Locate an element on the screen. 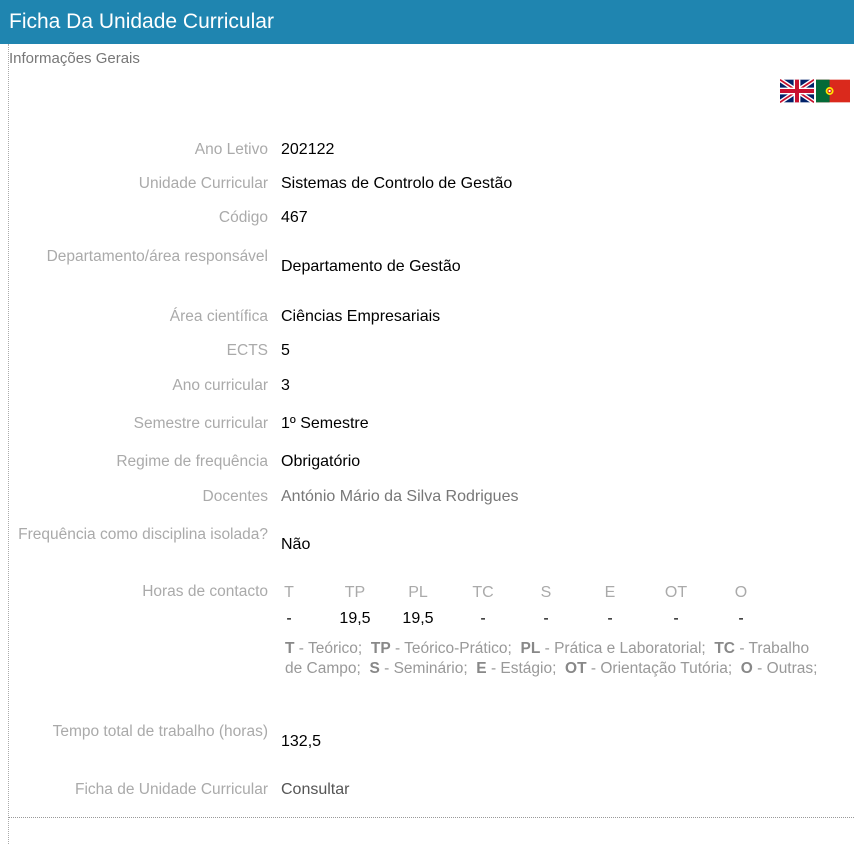  hours-header: PL is located at coordinates (418, 592).